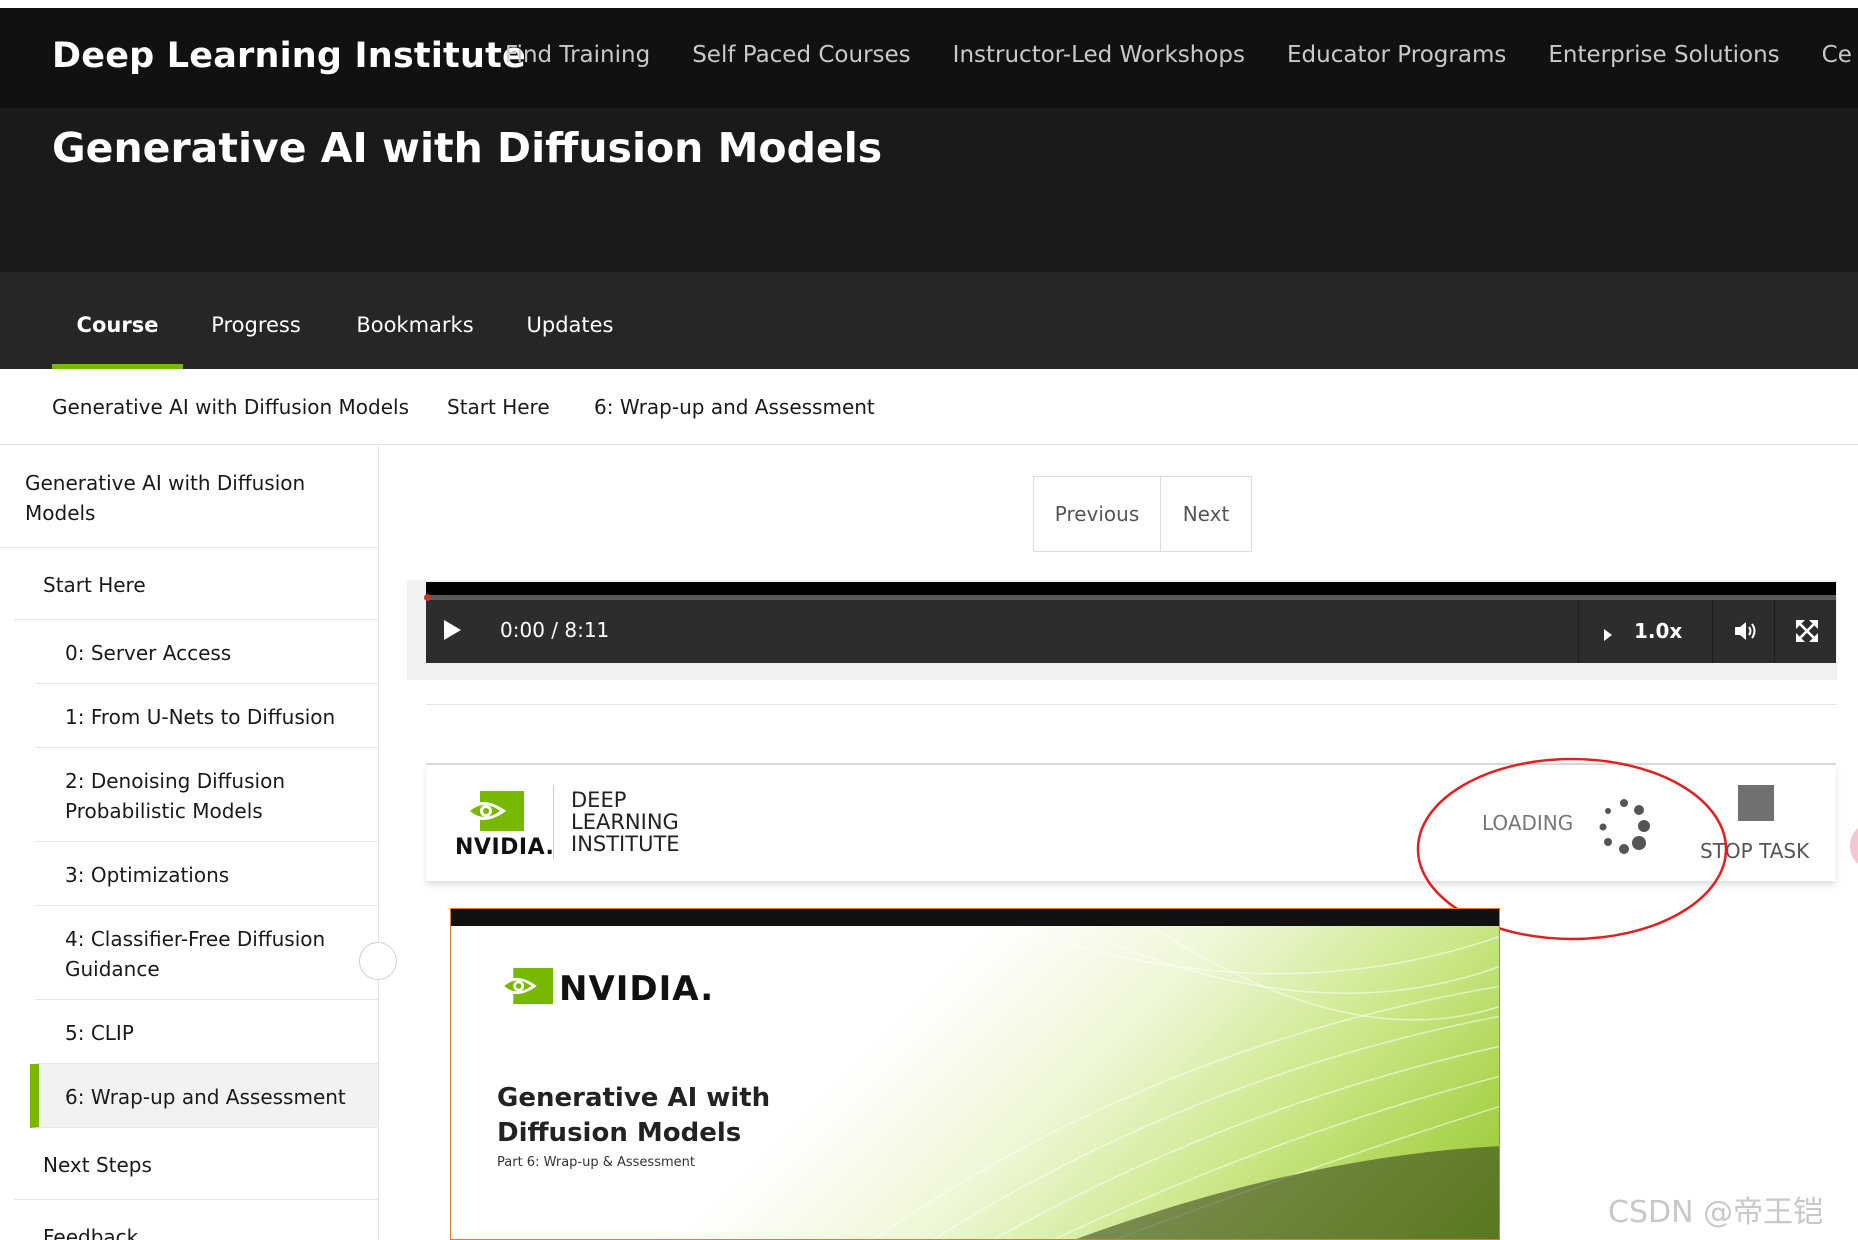 This screenshot has height=1240, width=1858. Describe the element at coordinates (165, 483) in the screenshot. I see `sidebar-course-title-line1: Generative AI with Diffusion` at that location.